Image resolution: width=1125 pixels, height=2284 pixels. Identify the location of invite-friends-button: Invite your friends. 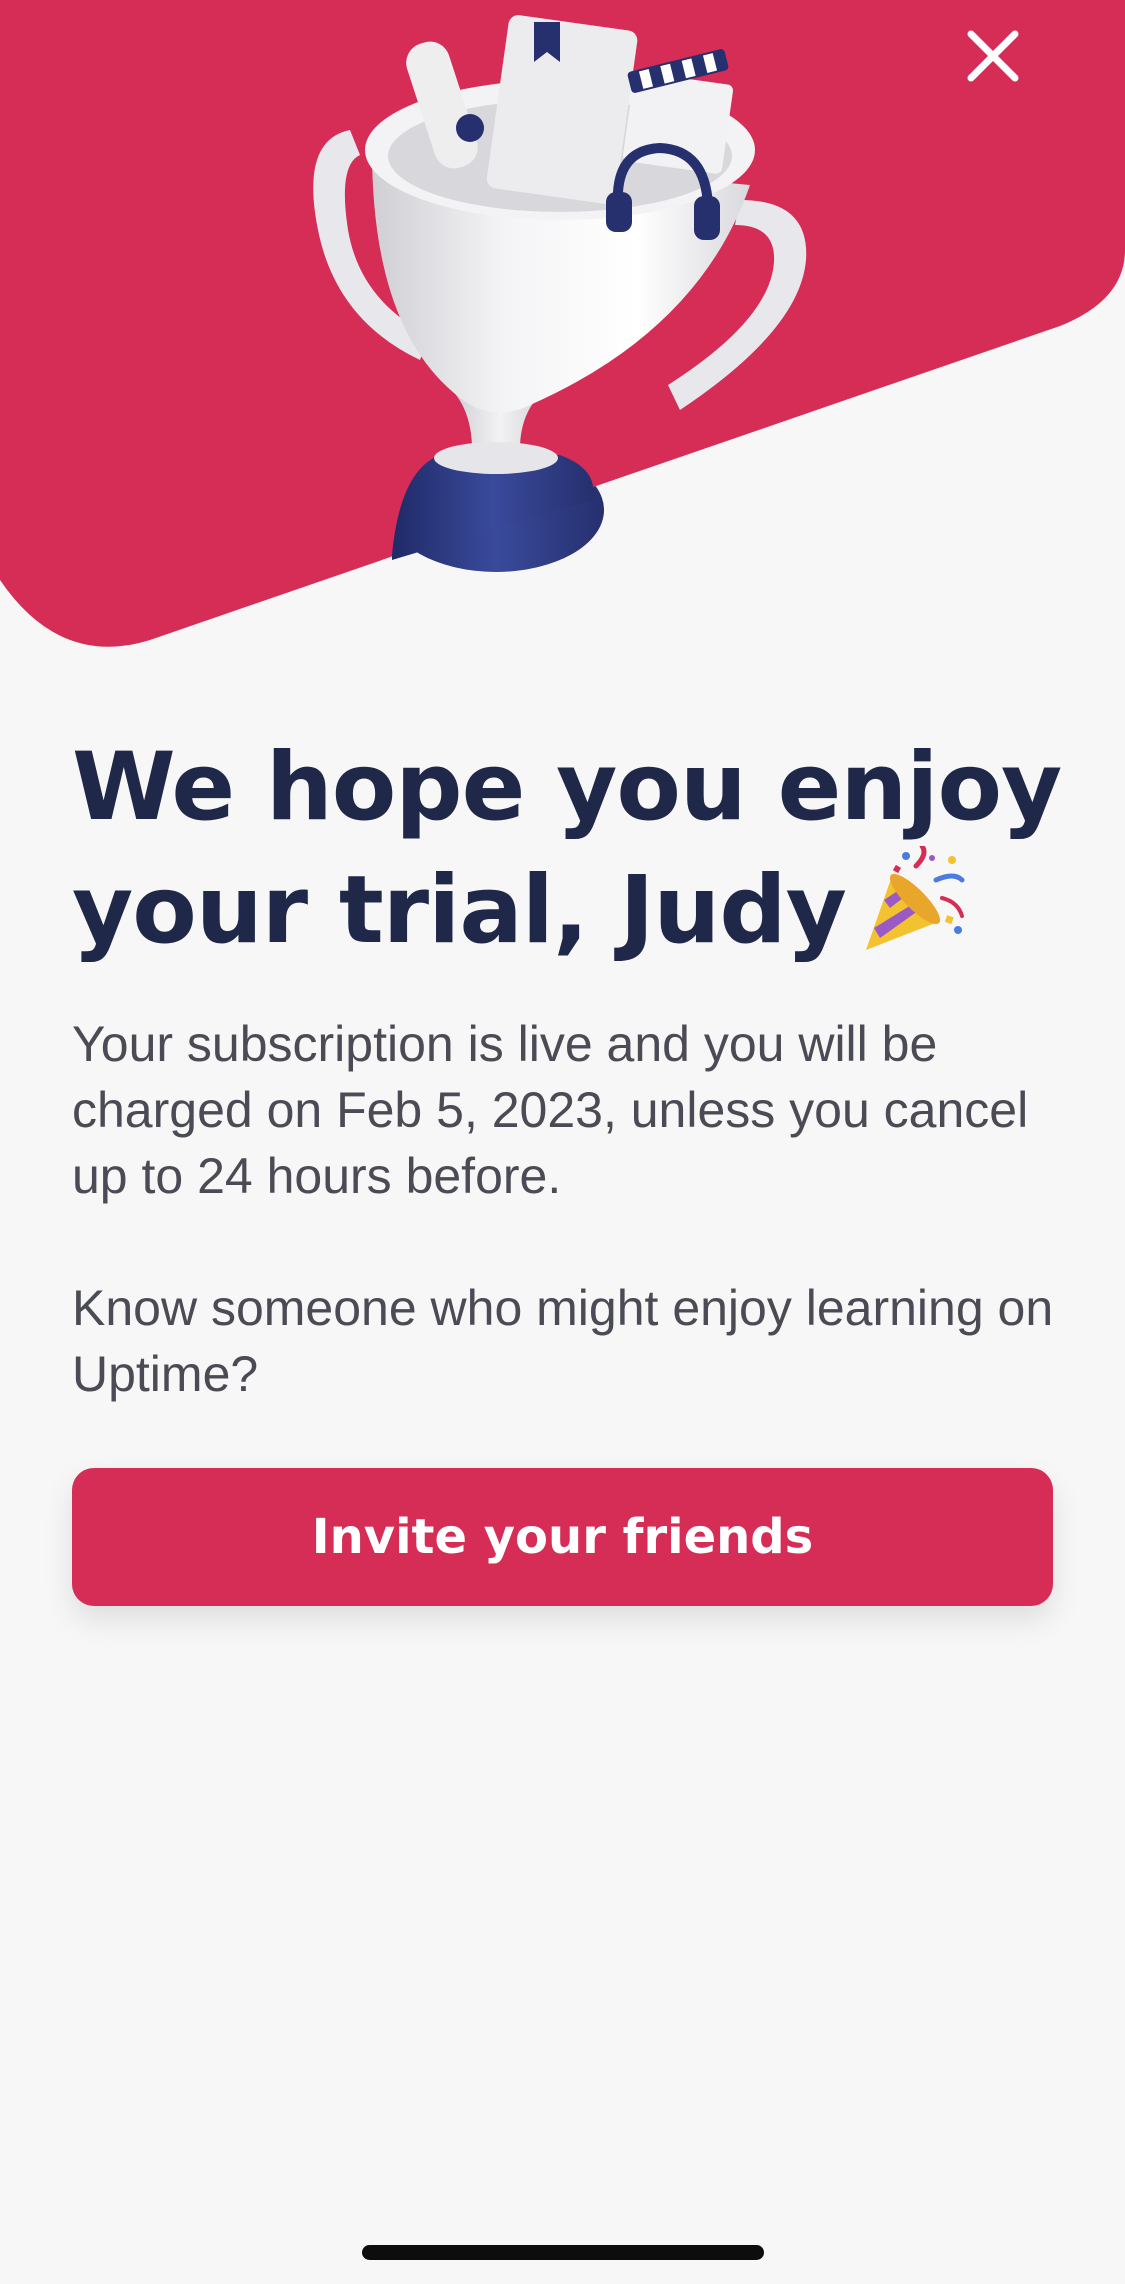
(562, 1537).